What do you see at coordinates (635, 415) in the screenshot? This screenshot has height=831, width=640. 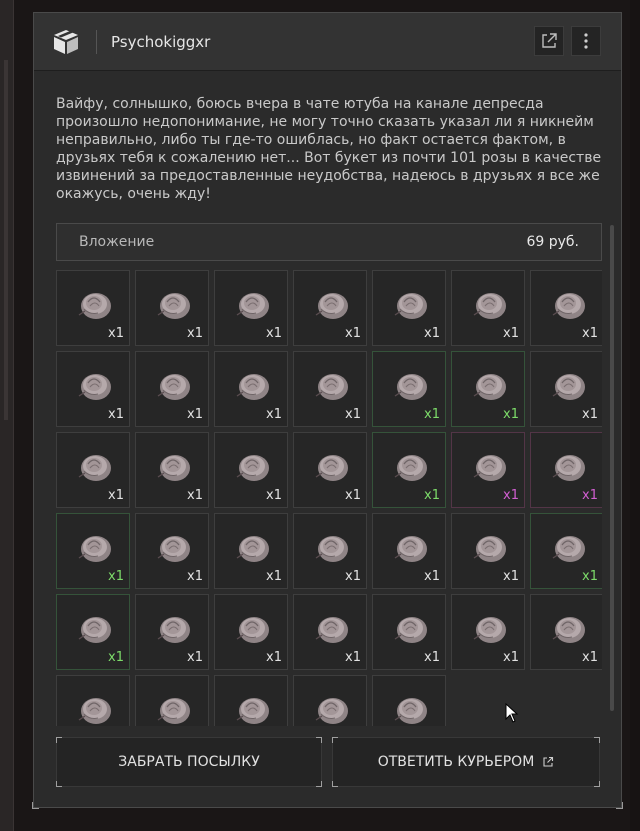 I see `background-right` at bounding box center [635, 415].